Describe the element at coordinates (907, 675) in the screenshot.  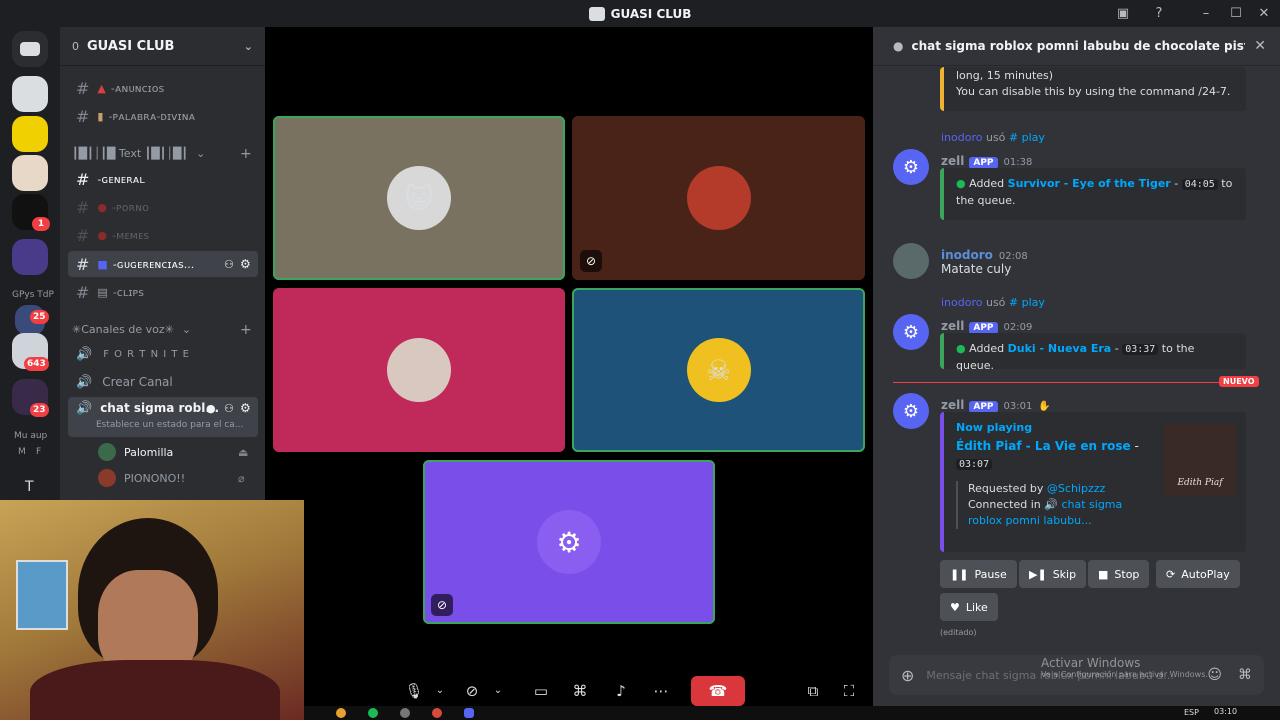
I see `add-attachment-icon: ⊕` at that location.